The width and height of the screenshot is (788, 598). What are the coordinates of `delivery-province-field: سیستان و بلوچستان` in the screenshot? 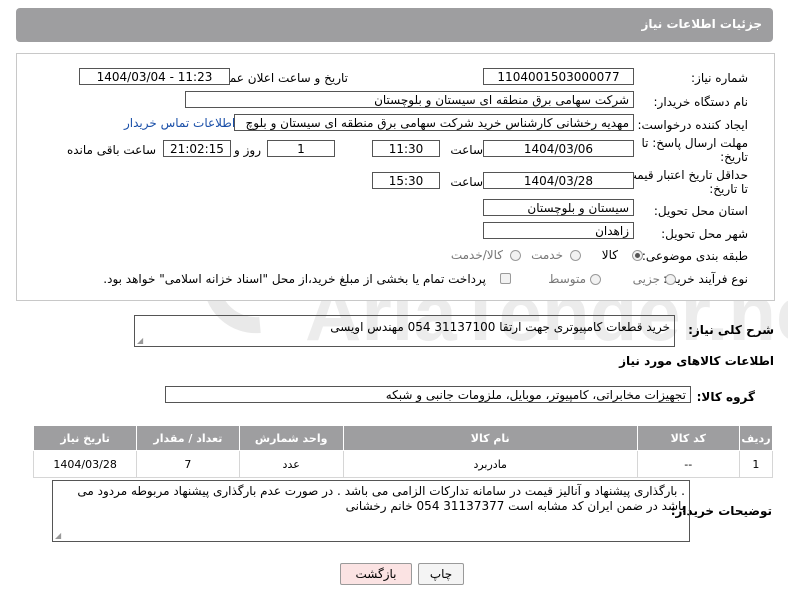 It's located at (558, 207).